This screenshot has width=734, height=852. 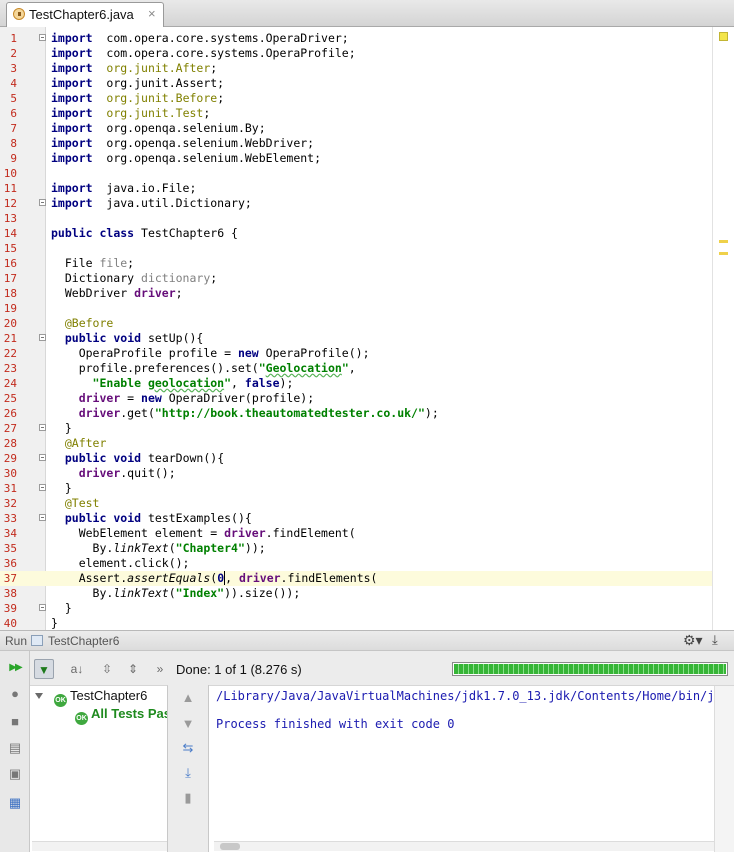 What do you see at coordinates (158, 128) in the screenshot?
I see `code-text: import org.openqa.selenium.By;` at bounding box center [158, 128].